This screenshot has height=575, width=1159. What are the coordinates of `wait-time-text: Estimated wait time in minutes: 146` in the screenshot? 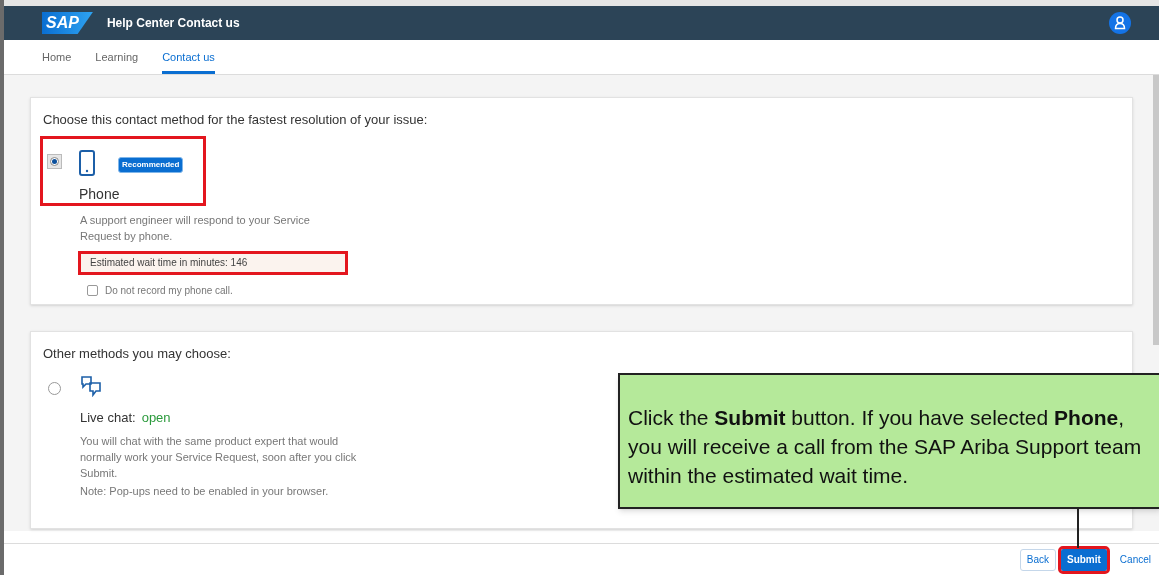 It's located at (169, 263).